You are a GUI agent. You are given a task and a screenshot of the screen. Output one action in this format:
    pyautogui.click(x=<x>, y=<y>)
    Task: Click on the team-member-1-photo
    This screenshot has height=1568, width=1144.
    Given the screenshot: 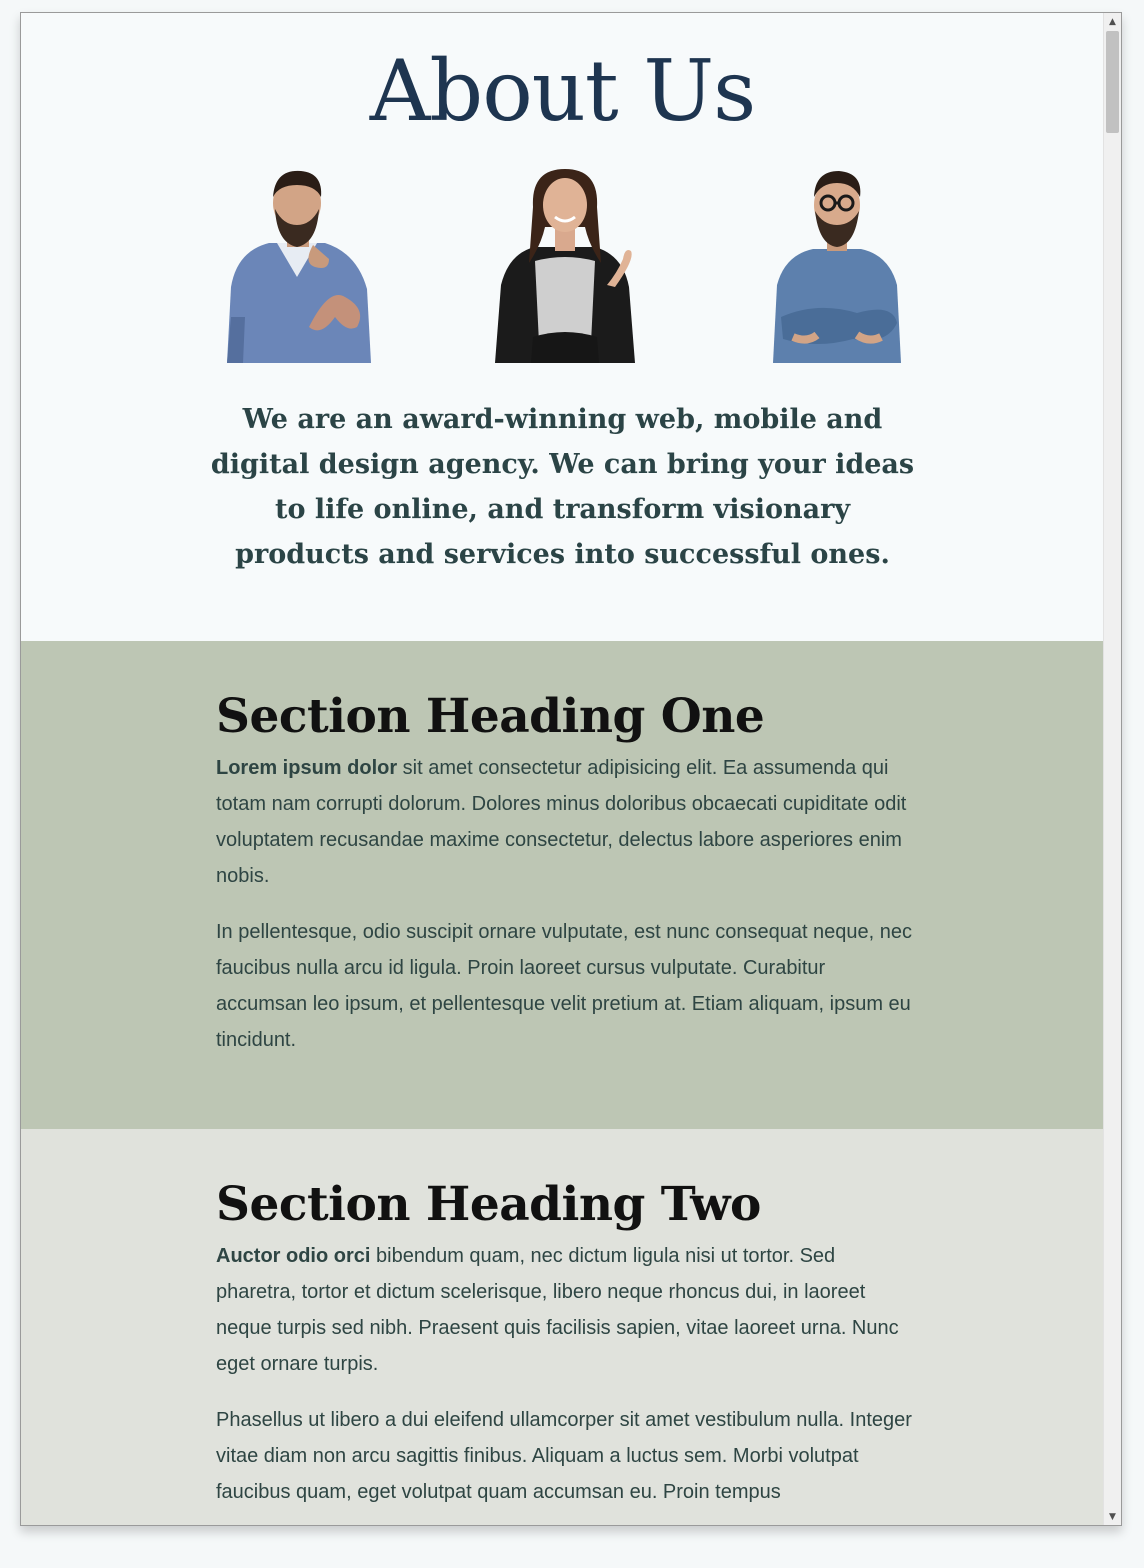 What is the action you would take?
    pyautogui.click(x=297, y=265)
    